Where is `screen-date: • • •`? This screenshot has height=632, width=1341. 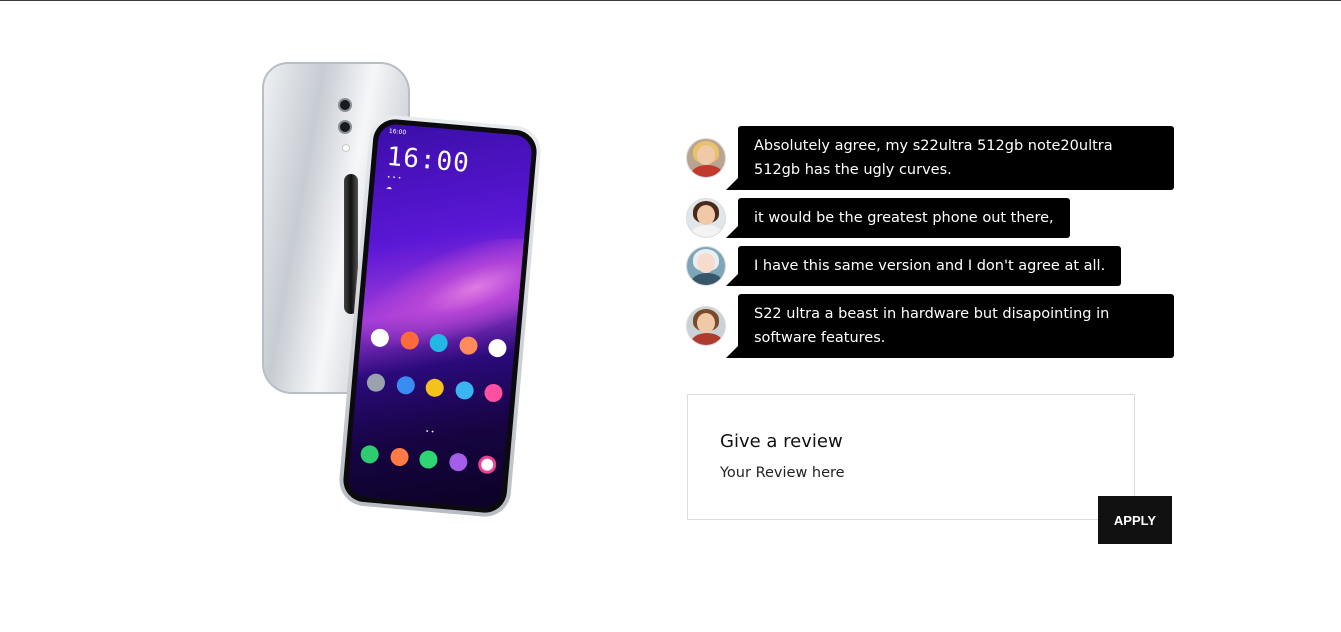 screen-date: • • • is located at coordinates (394, 178).